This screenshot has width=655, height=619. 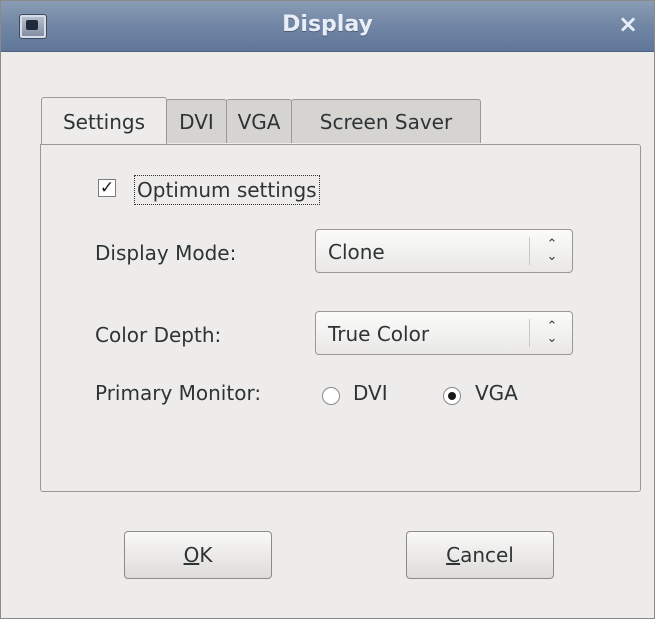 I want to click on radio-vga, so click(x=452, y=396).